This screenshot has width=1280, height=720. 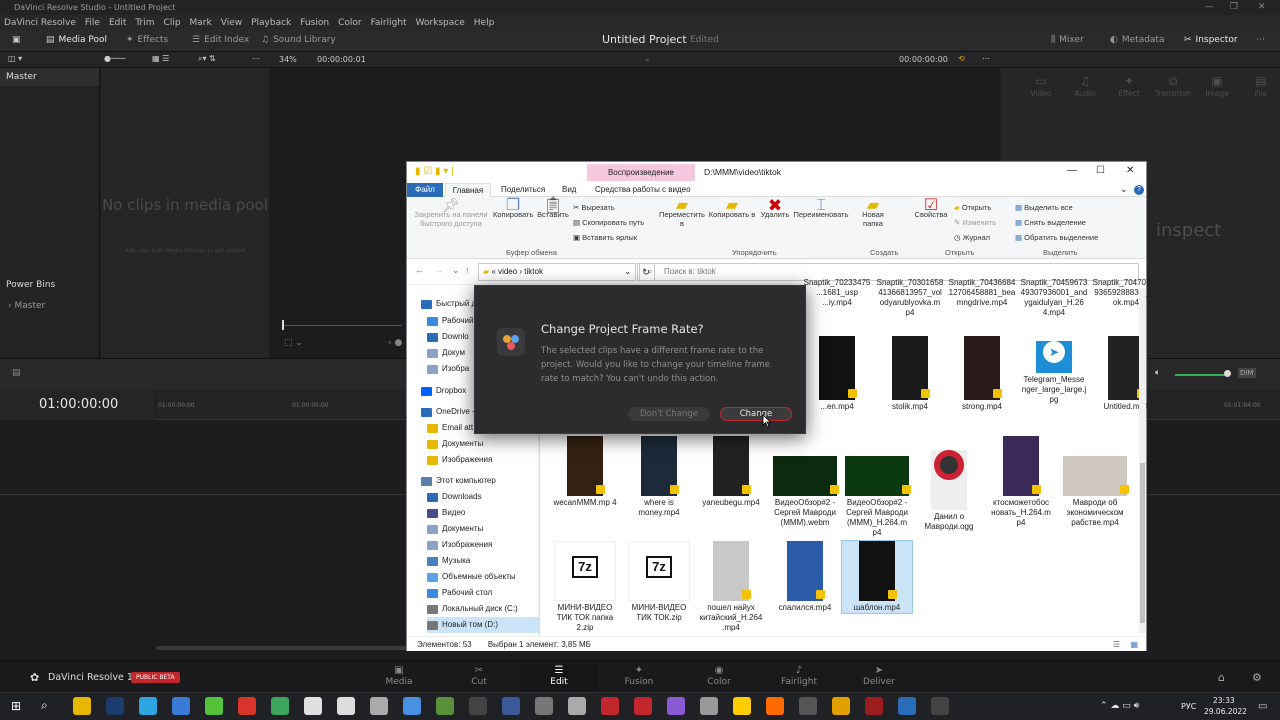 What do you see at coordinates (1054, 370) in the screenshot?
I see `file-item: ➤ Telegram_Messe nger_large_large.j pg` at bounding box center [1054, 370].